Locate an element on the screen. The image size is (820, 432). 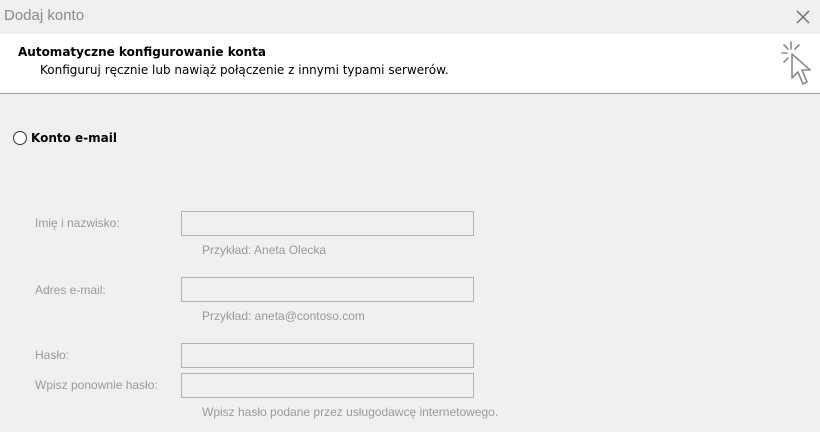
name-field is located at coordinates (327, 223).